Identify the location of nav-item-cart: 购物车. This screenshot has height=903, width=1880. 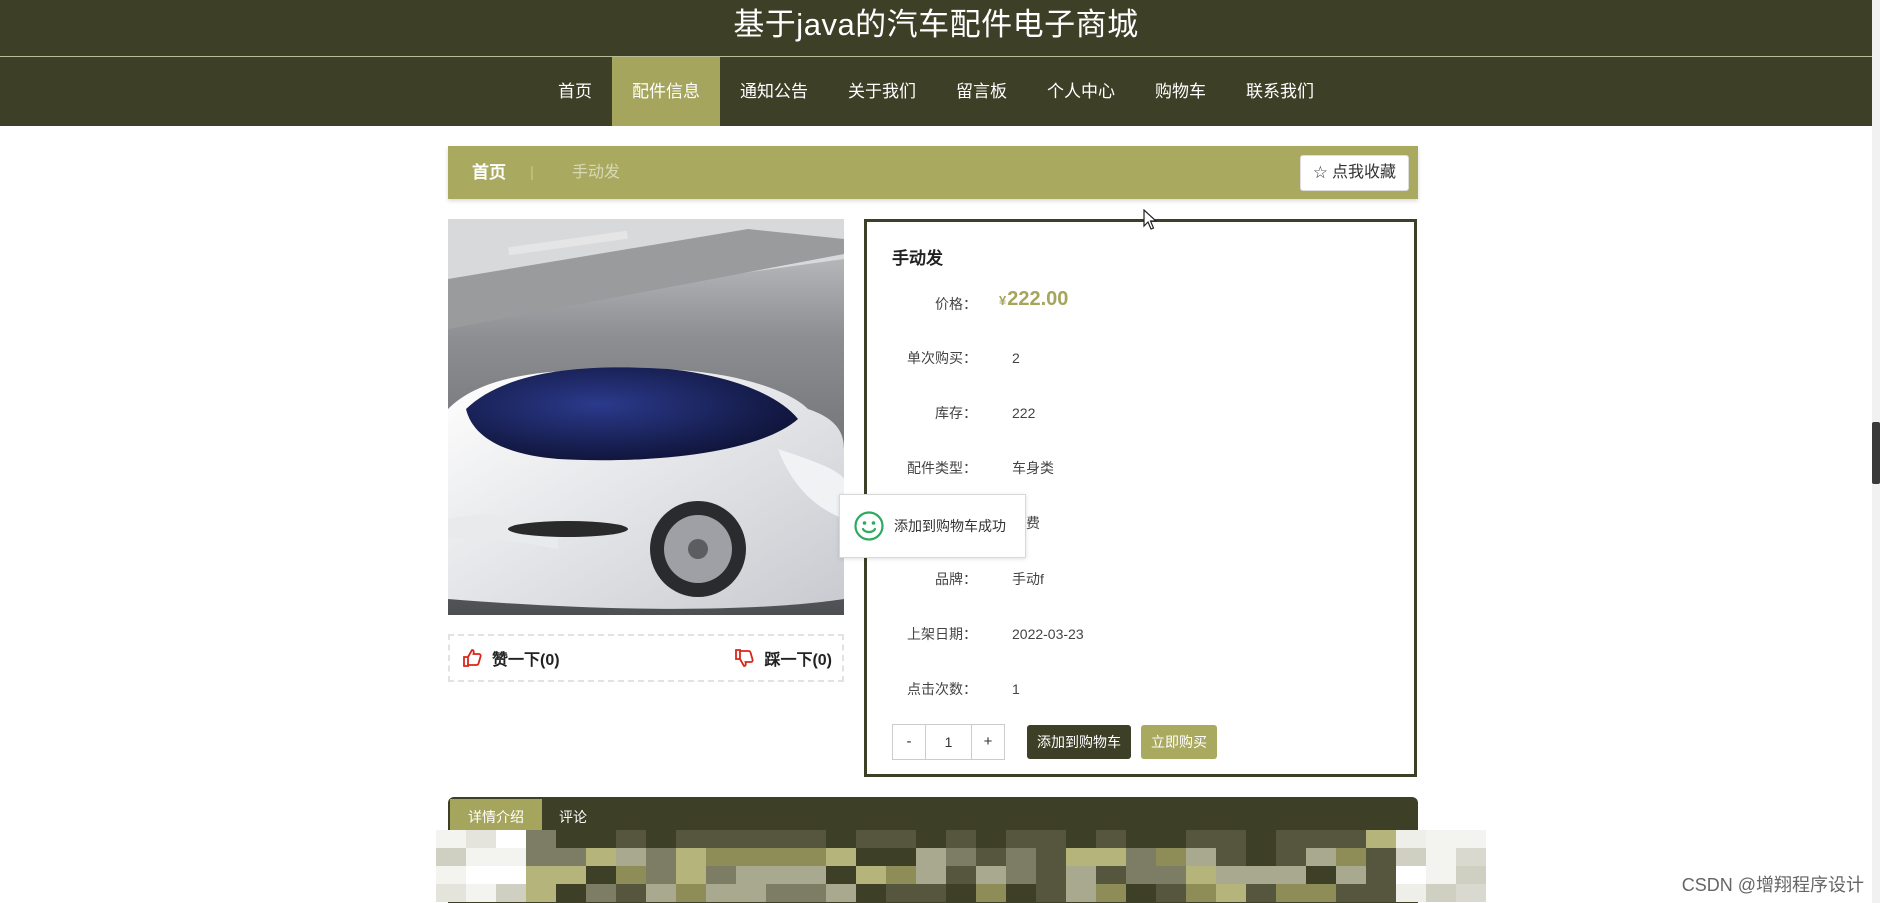
(1180, 91).